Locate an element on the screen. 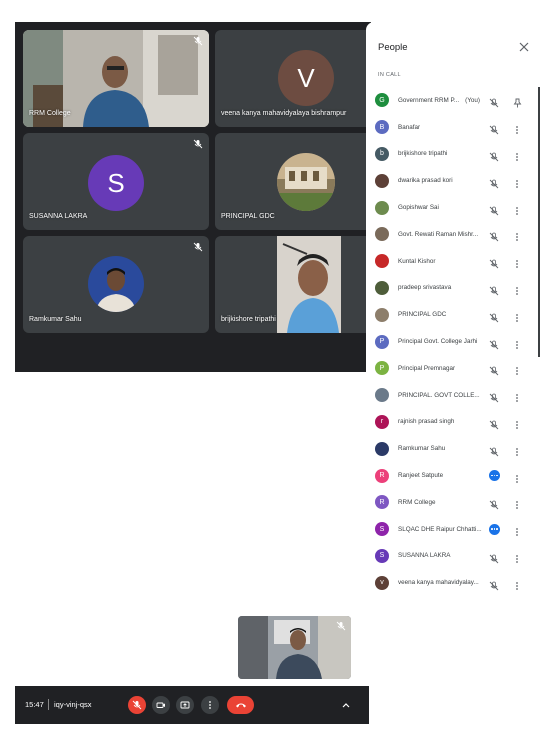  close-icon is located at coordinates (524, 47).